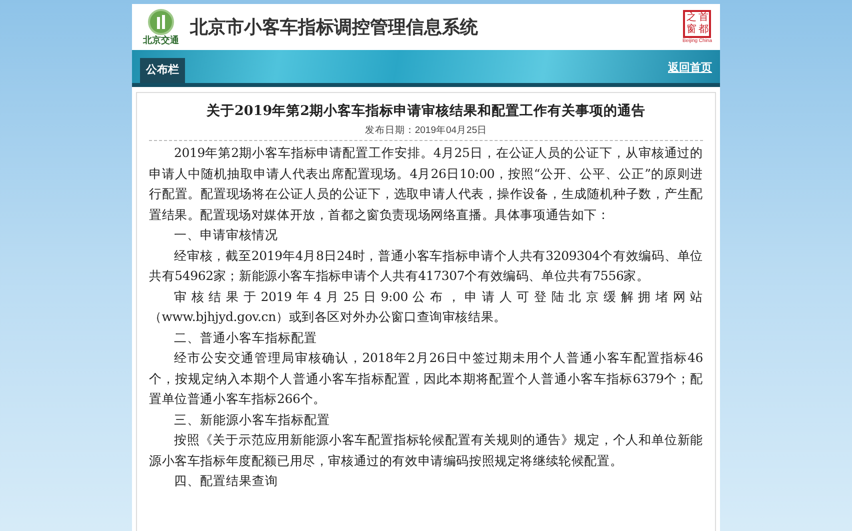 The height and width of the screenshot is (531, 852). Describe the element at coordinates (162, 70) in the screenshot. I see `bulletin-tab: 公布栏` at that location.